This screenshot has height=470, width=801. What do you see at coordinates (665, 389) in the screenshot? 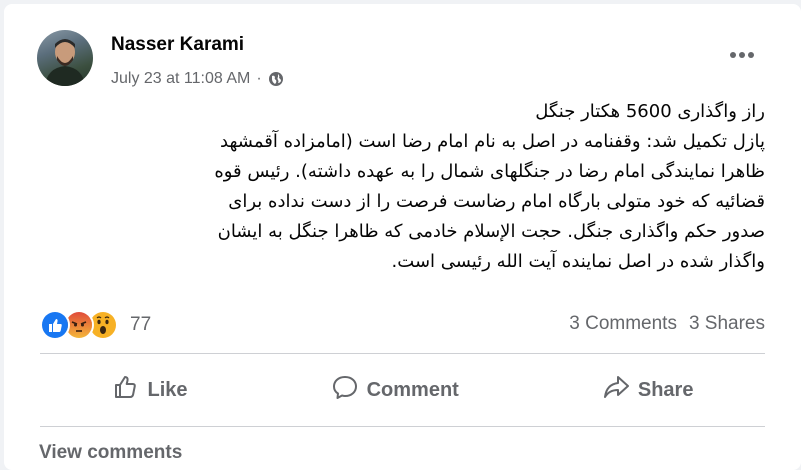
I see `share-label: Share` at bounding box center [665, 389].